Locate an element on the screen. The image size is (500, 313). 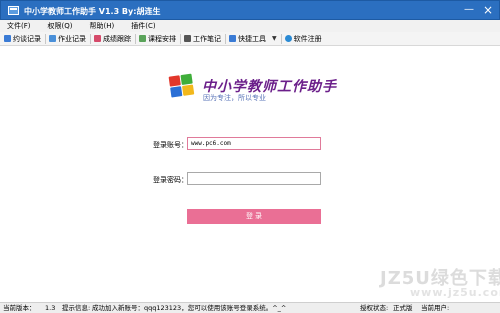
toolbar-tools-button: 快捷工具 is located at coordinates (248, 39).